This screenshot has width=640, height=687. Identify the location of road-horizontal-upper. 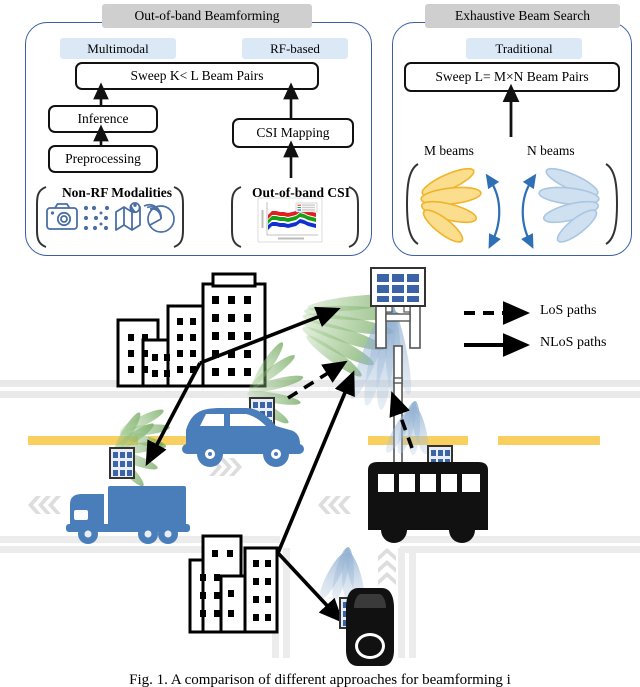
(320, 389).